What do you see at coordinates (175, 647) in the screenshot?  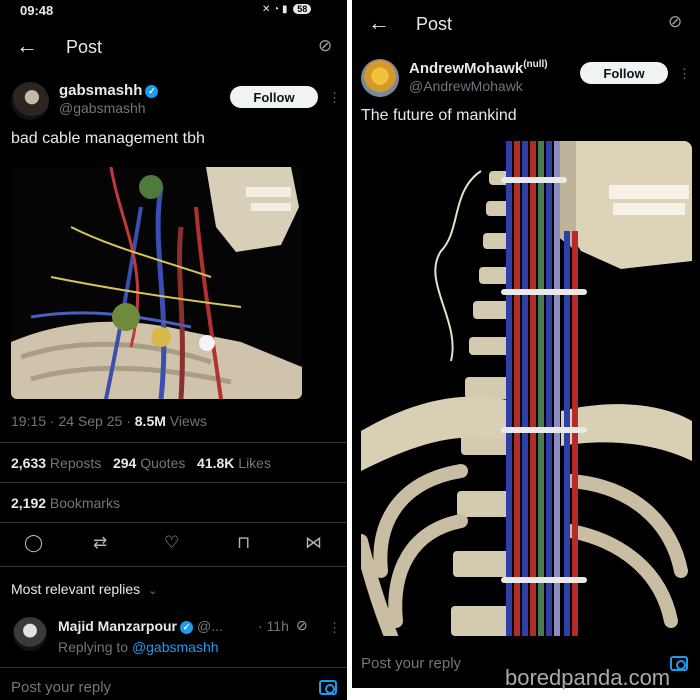 I see `replying-to-handle: @gabsmashh` at bounding box center [175, 647].